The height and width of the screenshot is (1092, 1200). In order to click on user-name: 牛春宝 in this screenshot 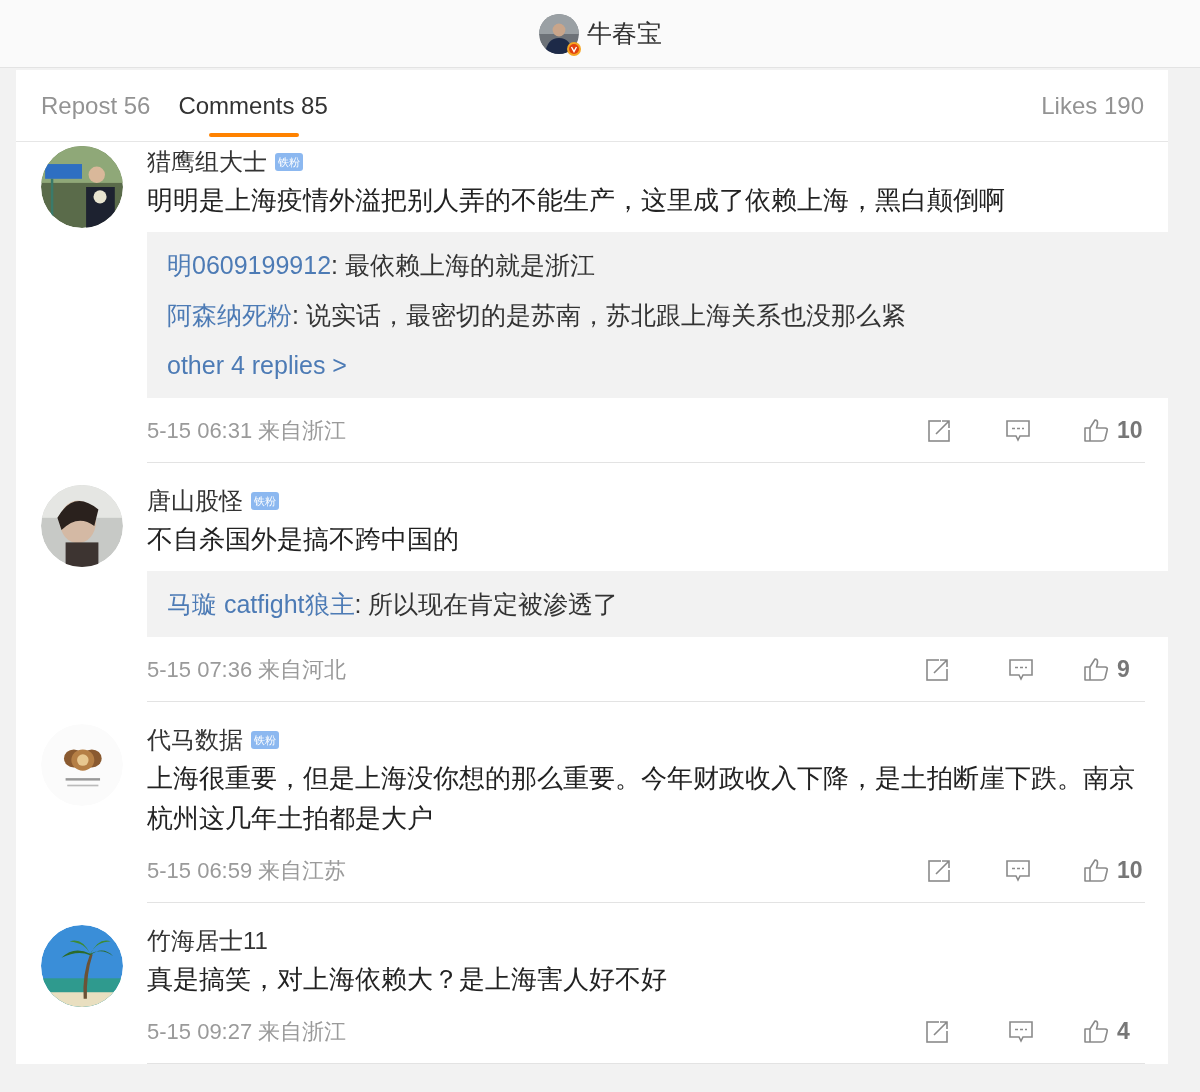, I will do `click(624, 33)`.